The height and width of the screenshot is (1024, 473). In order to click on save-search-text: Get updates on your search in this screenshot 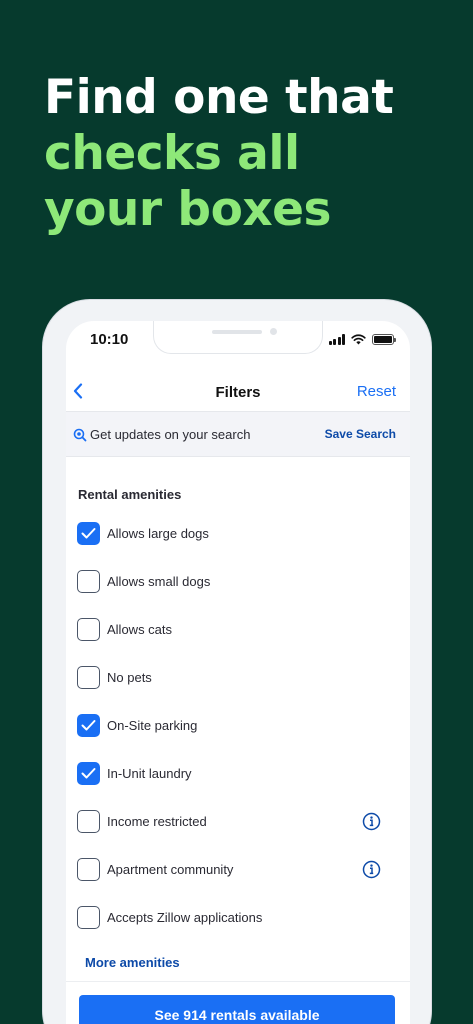, I will do `click(170, 434)`.